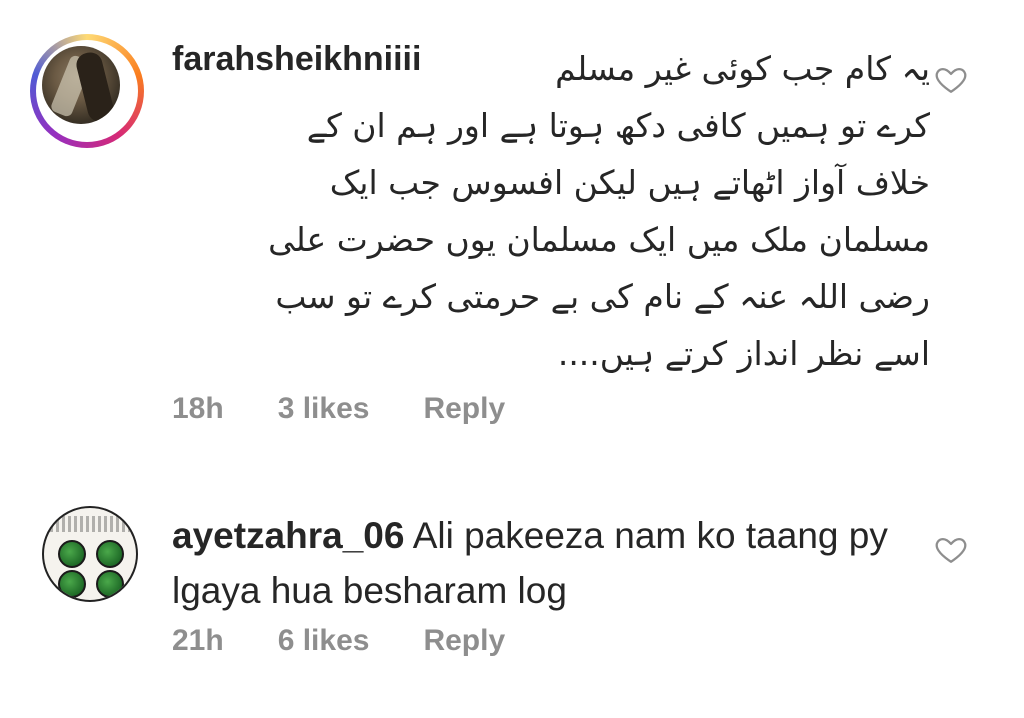 This screenshot has width=1024, height=718. I want to click on comment-username: ayetzahra_06, so click(288, 535).